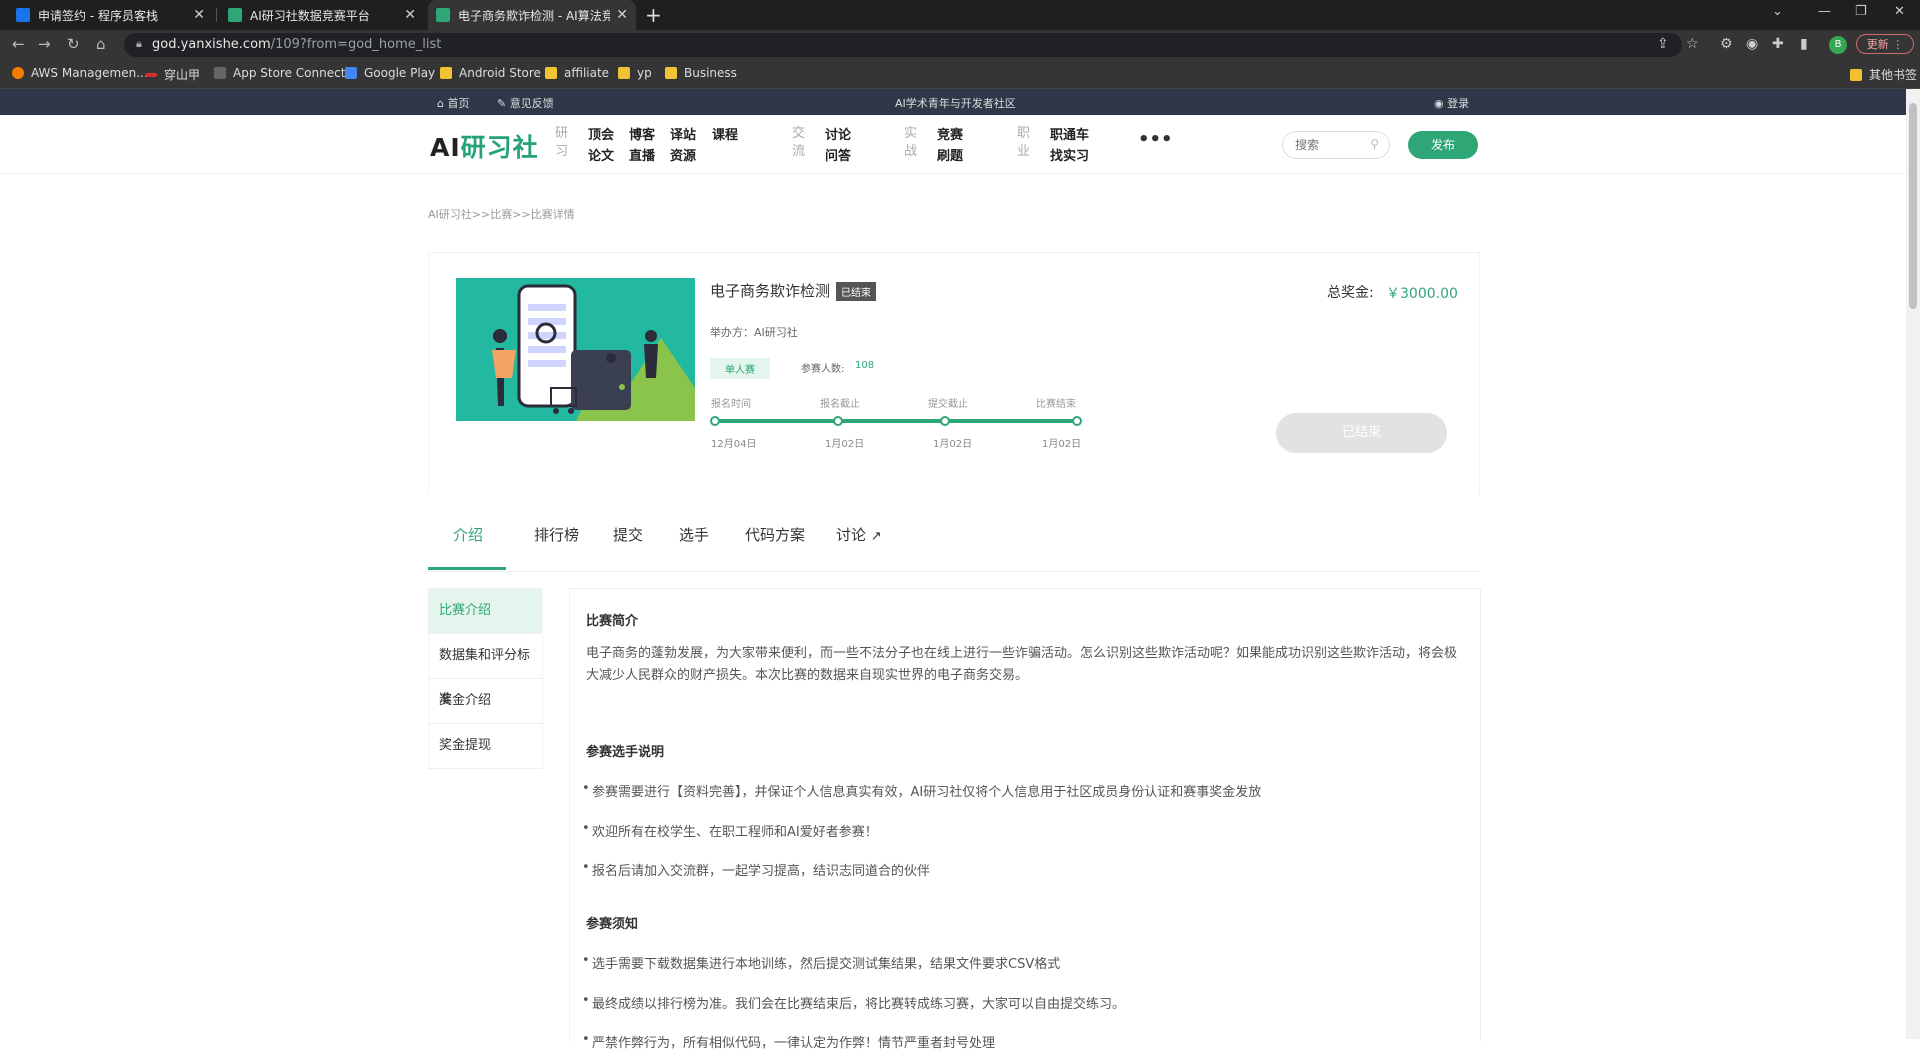 This screenshot has height=1051, width=1920. I want to click on url-text: god.yanxishe.com/109?from=god_home_list, so click(296, 44).